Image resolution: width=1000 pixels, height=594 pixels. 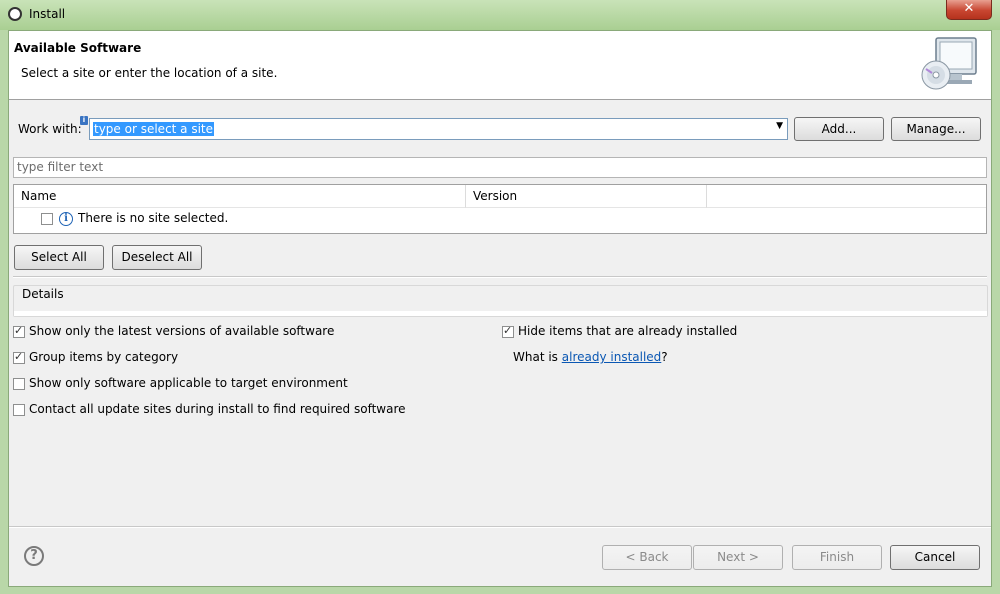 What do you see at coordinates (500, 527) in the screenshot?
I see `footer-separator` at bounding box center [500, 527].